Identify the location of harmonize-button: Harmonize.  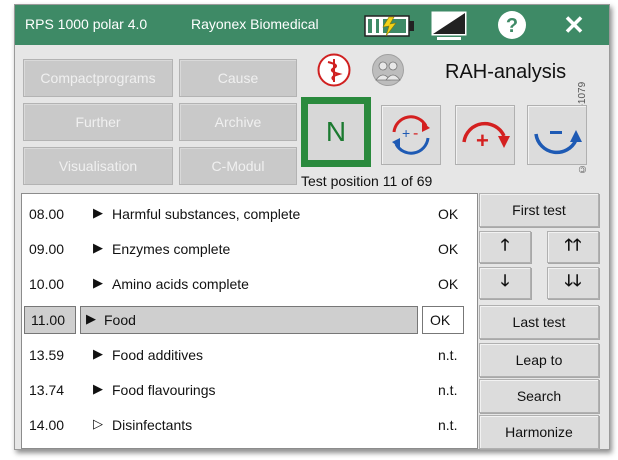
(539, 432).